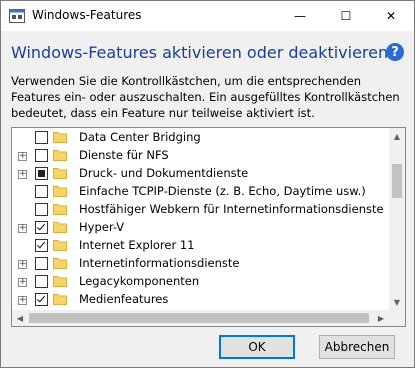  I want to click on help-icon: ?, so click(395, 52).